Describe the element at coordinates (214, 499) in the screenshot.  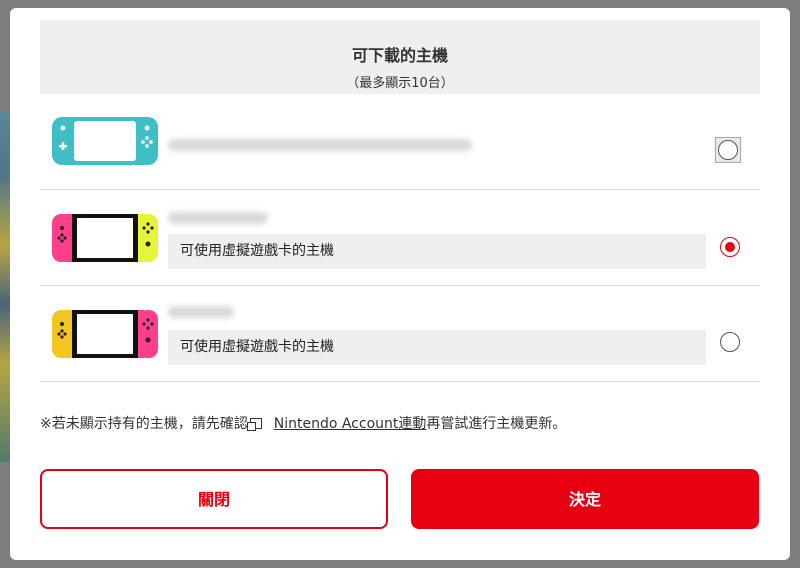
I see `close-button: 關閉` at that location.